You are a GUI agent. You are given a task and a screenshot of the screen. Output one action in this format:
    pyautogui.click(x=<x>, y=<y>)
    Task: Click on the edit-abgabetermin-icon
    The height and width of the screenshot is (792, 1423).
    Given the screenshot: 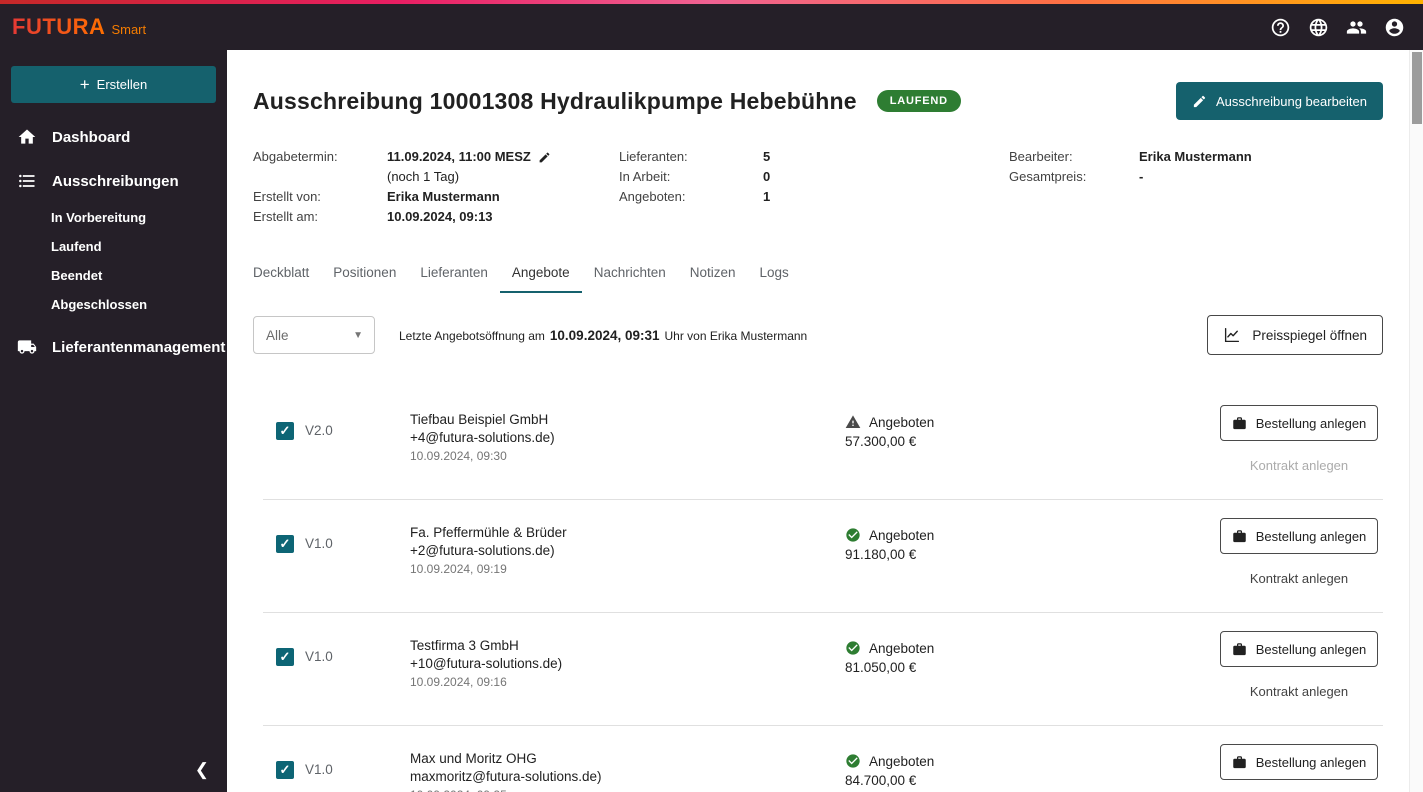 What is the action you would take?
    pyautogui.click(x=544, y=157)
    